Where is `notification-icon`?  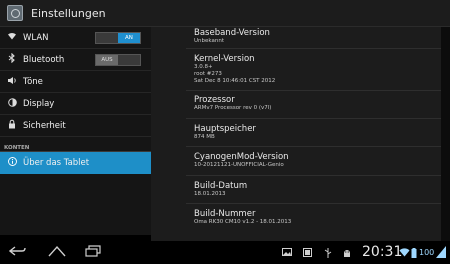 notification-icon is located at coordinates (307, 253).